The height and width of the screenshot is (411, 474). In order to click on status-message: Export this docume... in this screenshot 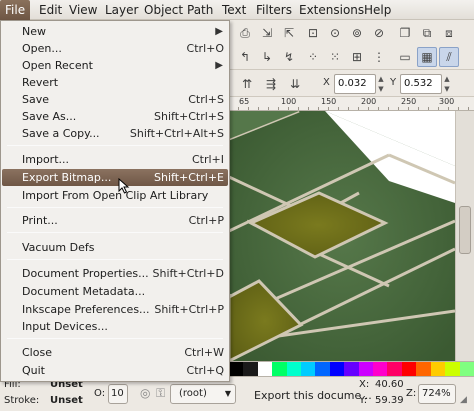, I will do `click(313, 395)`.